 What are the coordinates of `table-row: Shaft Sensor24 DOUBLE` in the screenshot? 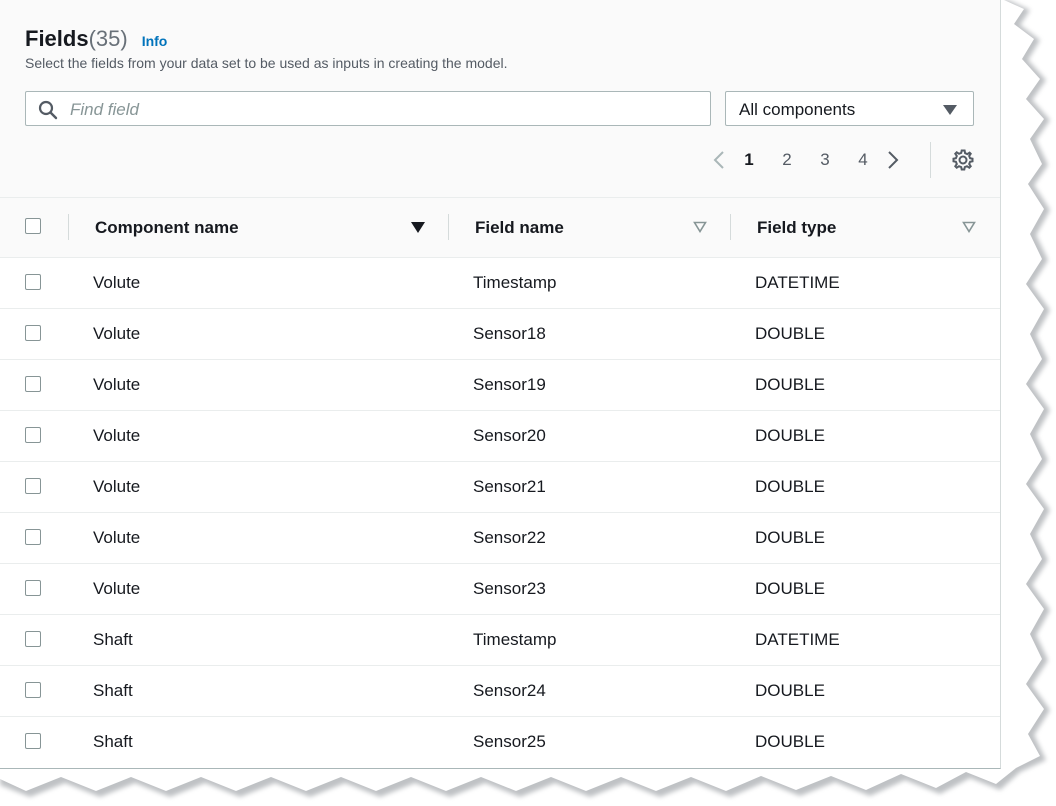 It's located at (500, 691).